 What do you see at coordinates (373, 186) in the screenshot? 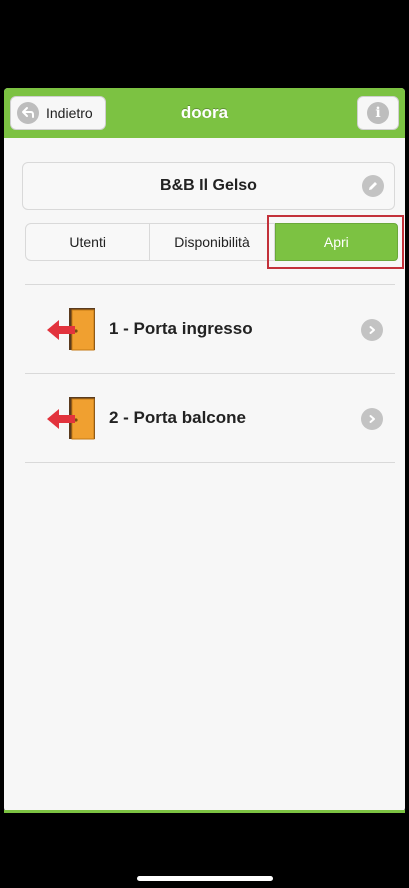
I see `pencil-icon` at bounding box center [373, 186].